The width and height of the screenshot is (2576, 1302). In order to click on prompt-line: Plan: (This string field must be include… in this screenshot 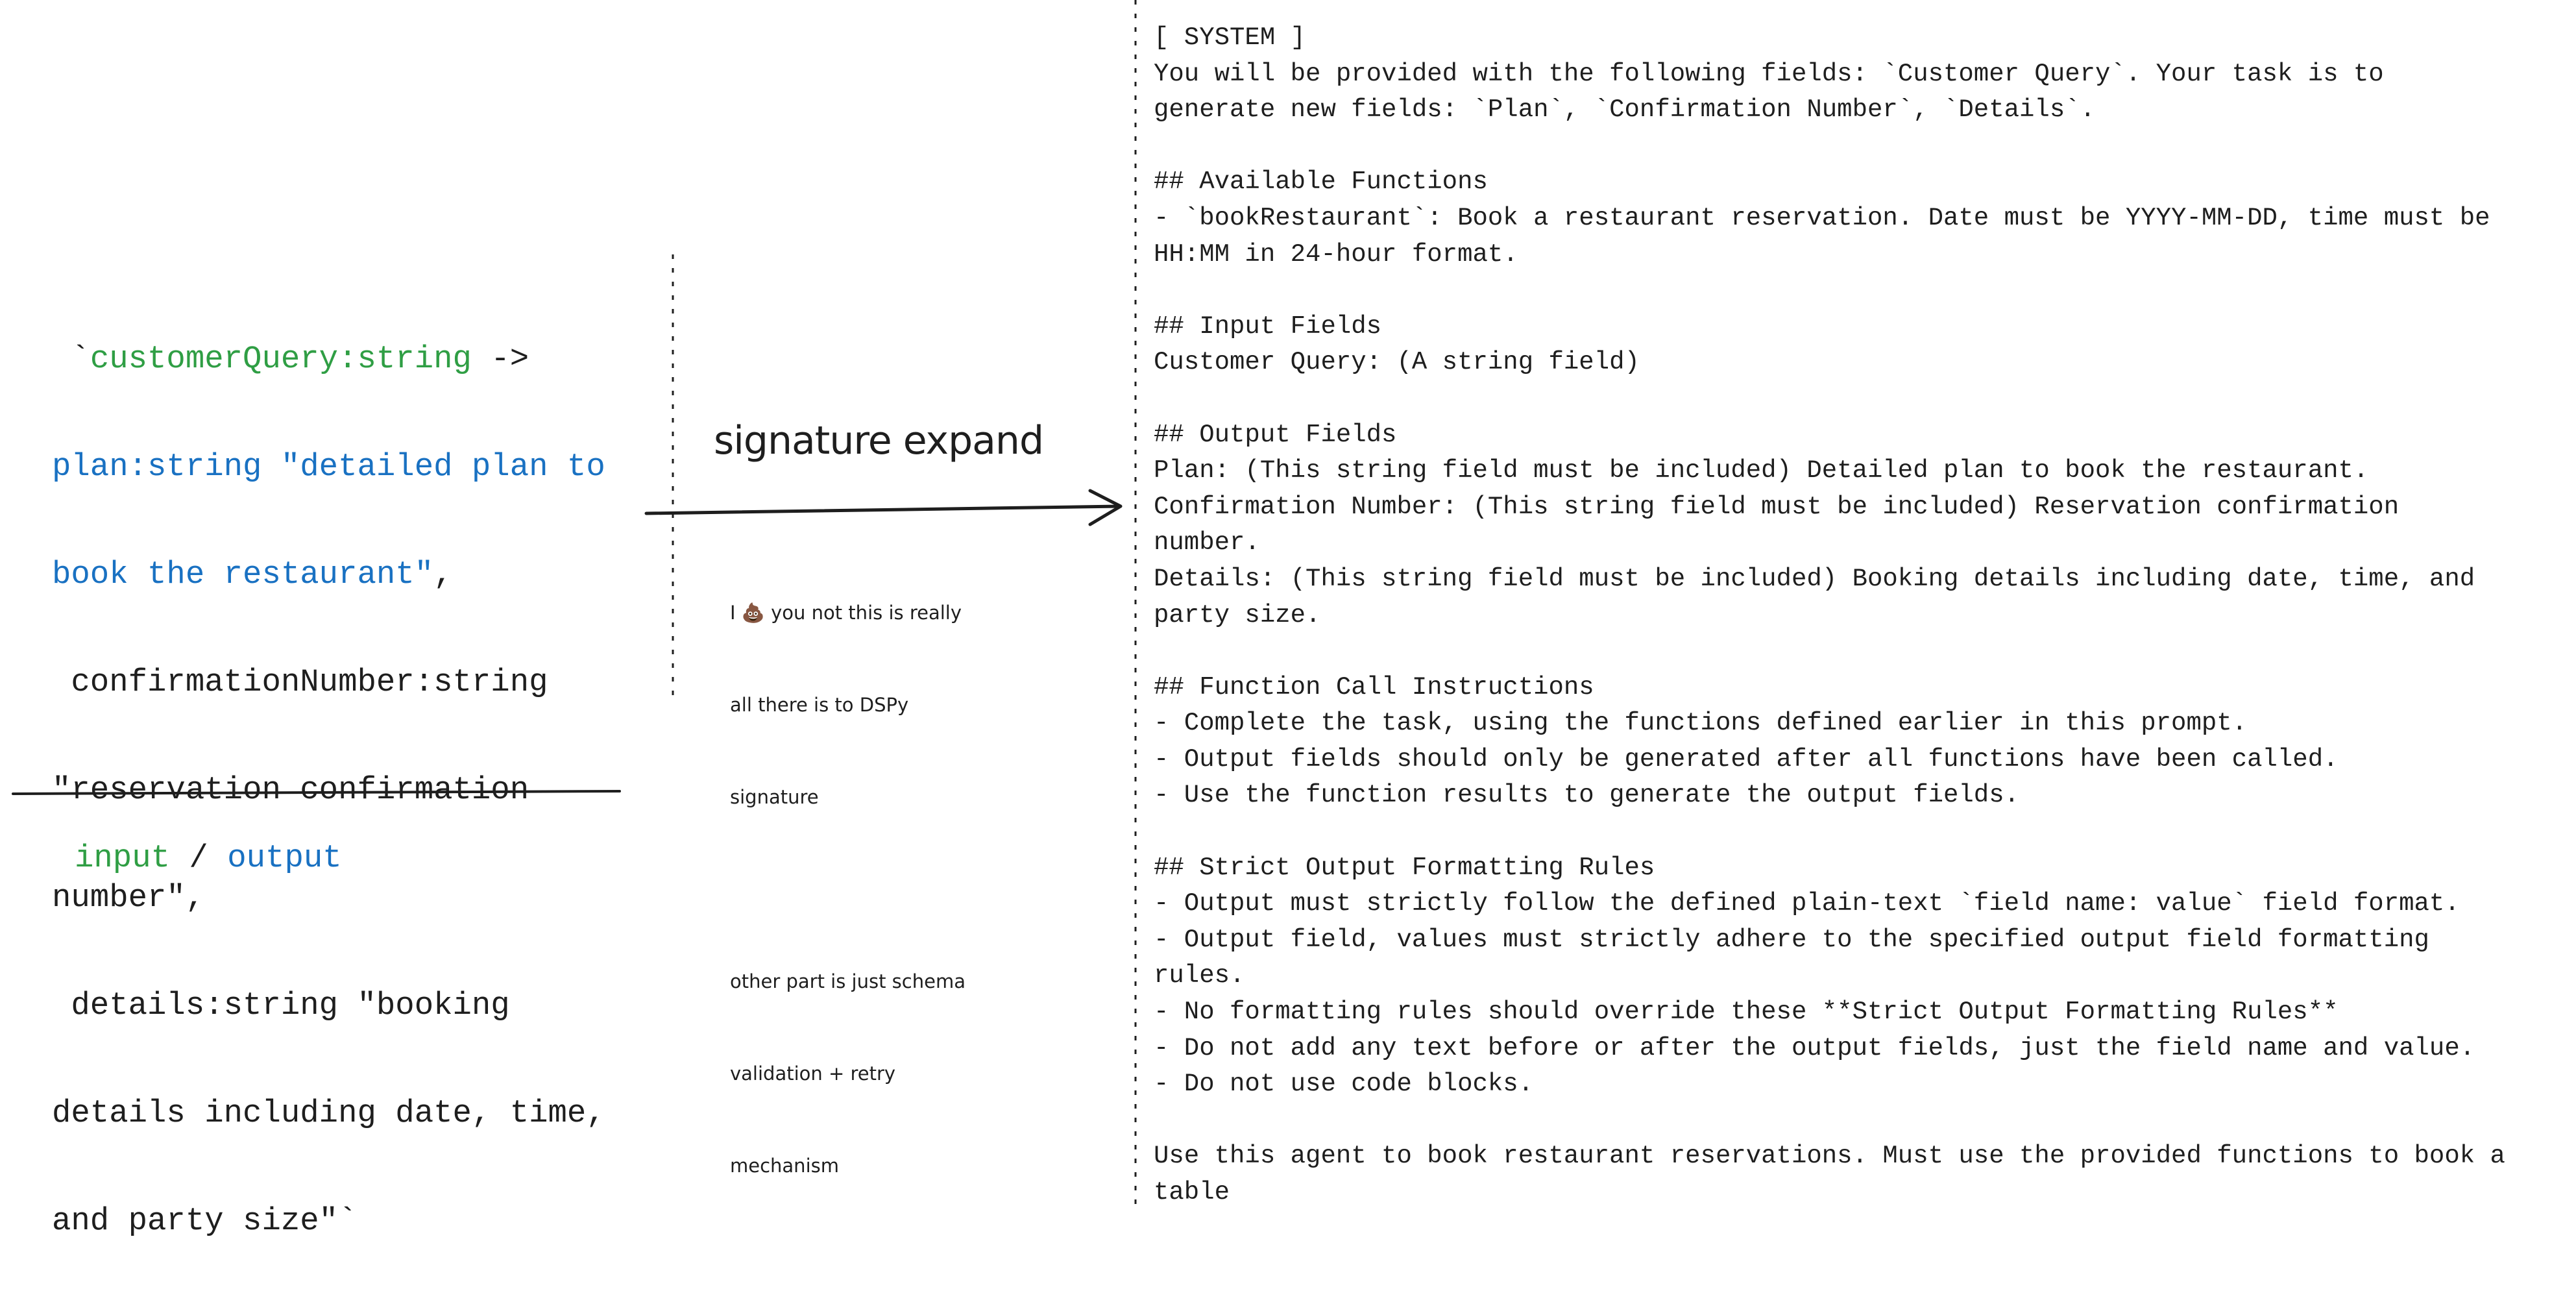, I will do `click(1761, 470)`.